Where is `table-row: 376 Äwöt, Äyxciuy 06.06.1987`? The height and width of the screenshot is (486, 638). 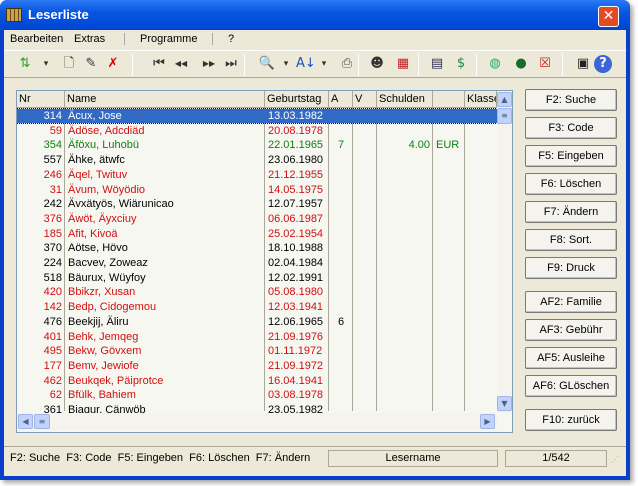
table-row: 376 Äwöt, Äyxciuy 06.06.1987 is located at coordinates (257, 219).